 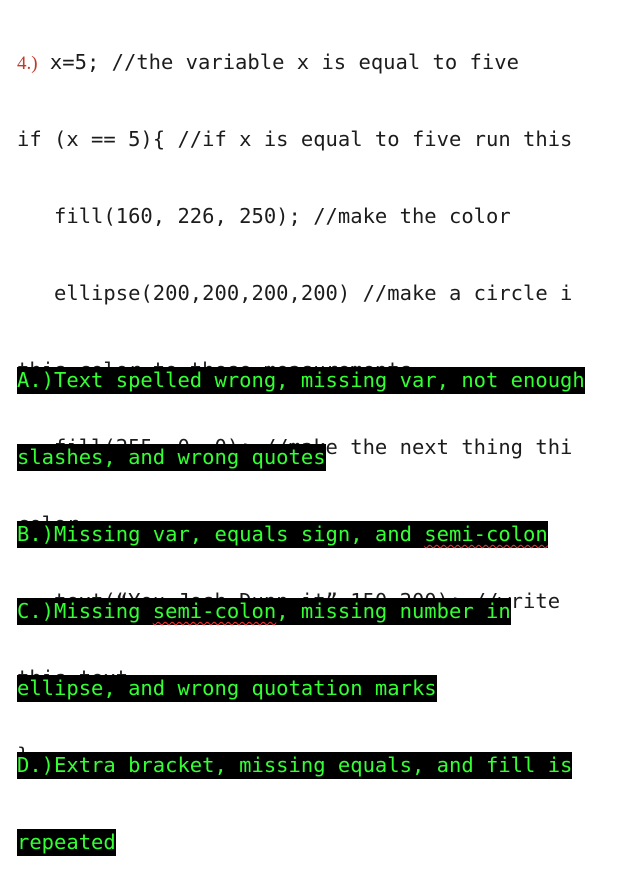 I want to click on answer-d-text-2: repeated, so click(x=66, y=842).